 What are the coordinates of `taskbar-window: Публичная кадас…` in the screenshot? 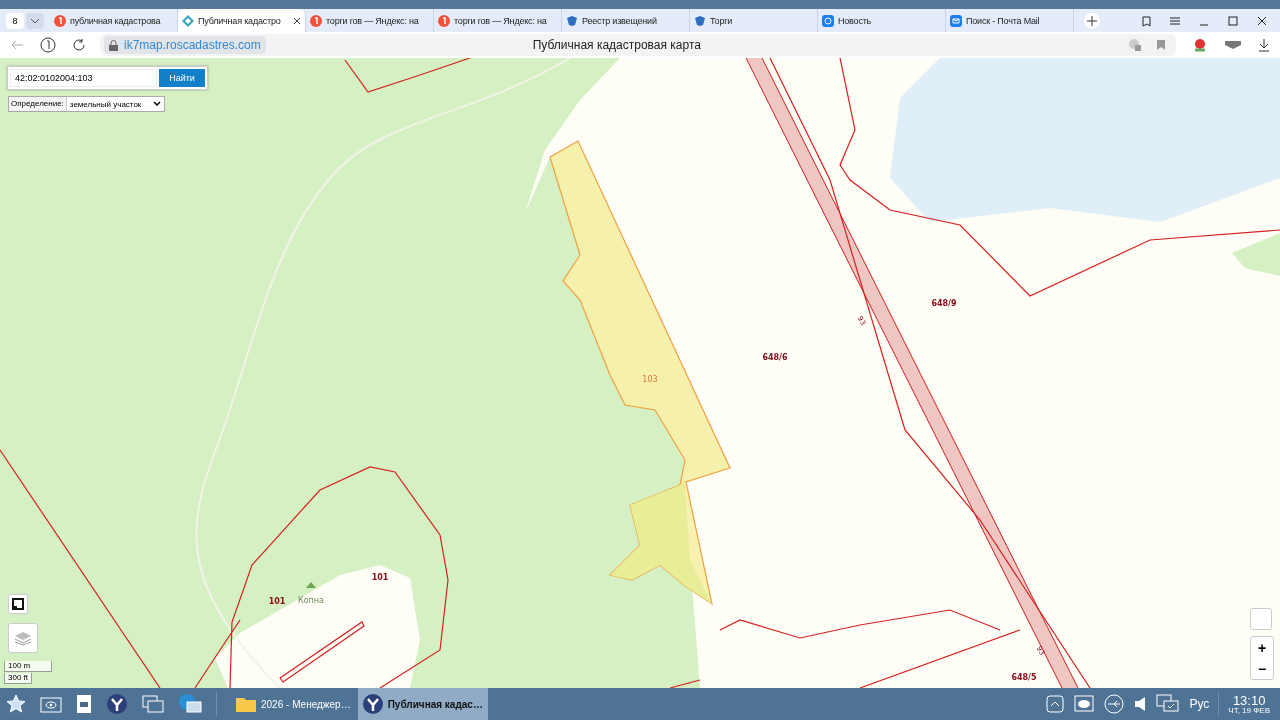 It's located at (422, 704).